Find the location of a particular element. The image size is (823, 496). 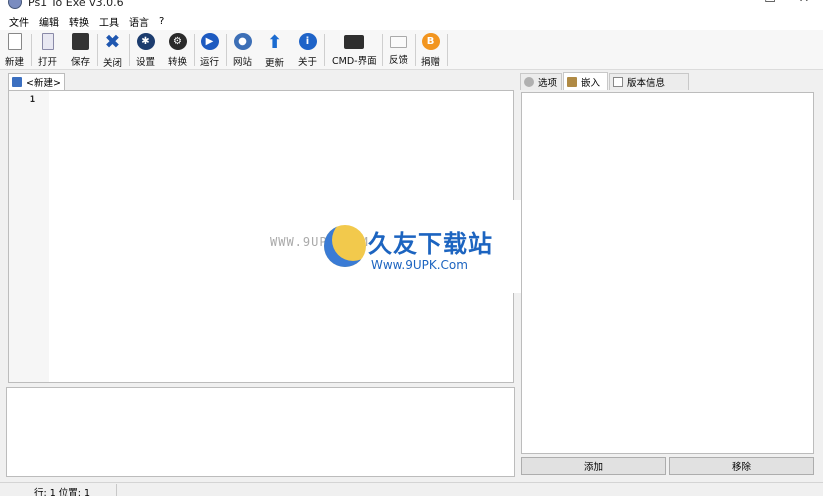

new-file-icon is located at coordinates (14, 41).